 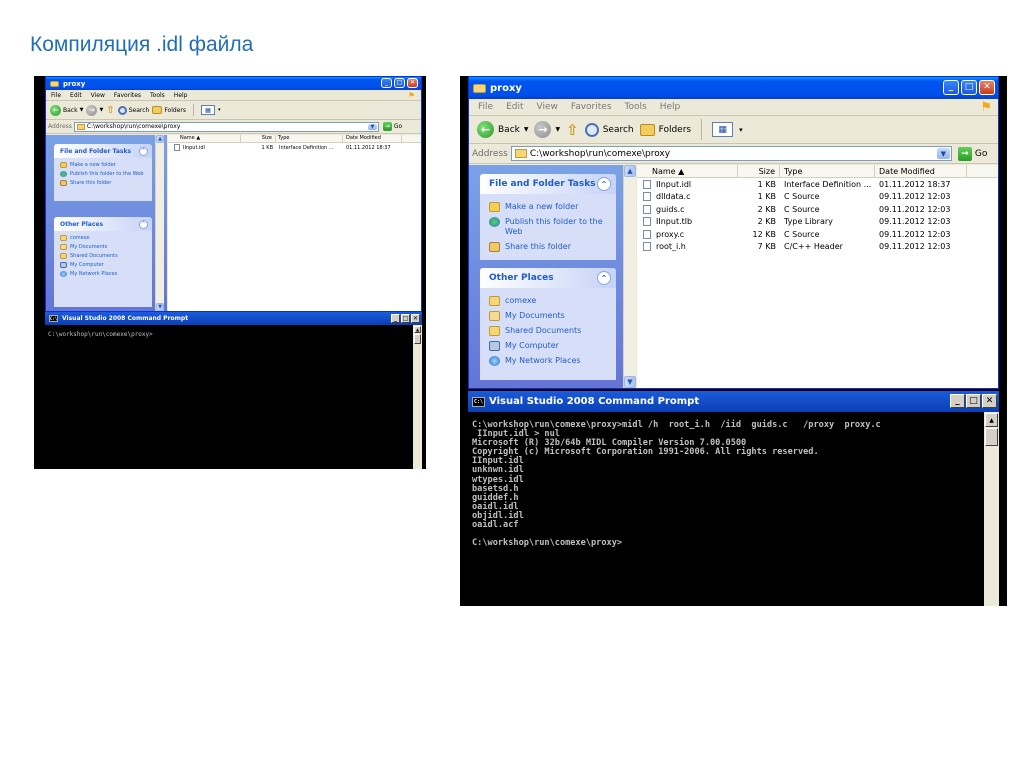 What do you see at coordinates (817, 247) in the screenshot?
I see `file-row: root_i.h 7 KB C/C++ Header 09.11.2012 12:03` at bounding box center [817, 247].